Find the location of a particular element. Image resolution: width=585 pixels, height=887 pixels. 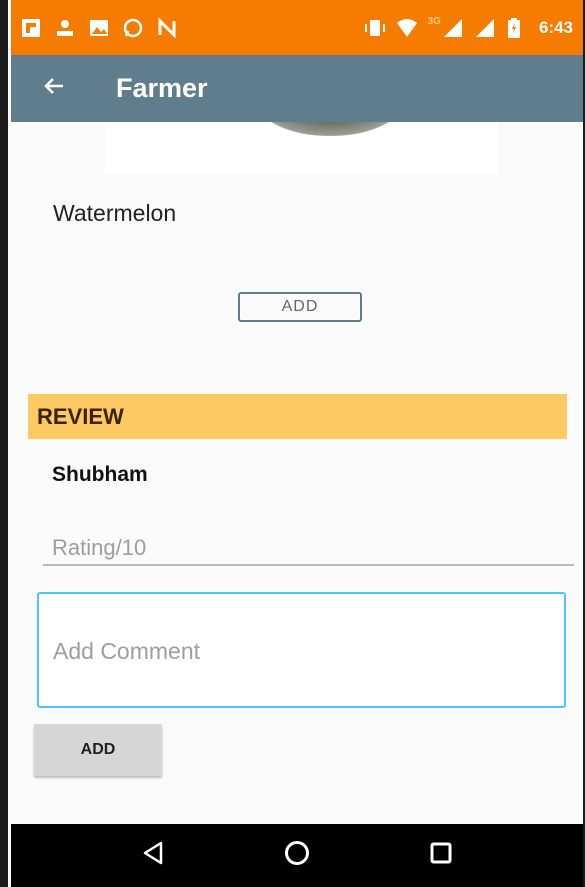

status-time: 6:43 is located at coordinates (555, 27).